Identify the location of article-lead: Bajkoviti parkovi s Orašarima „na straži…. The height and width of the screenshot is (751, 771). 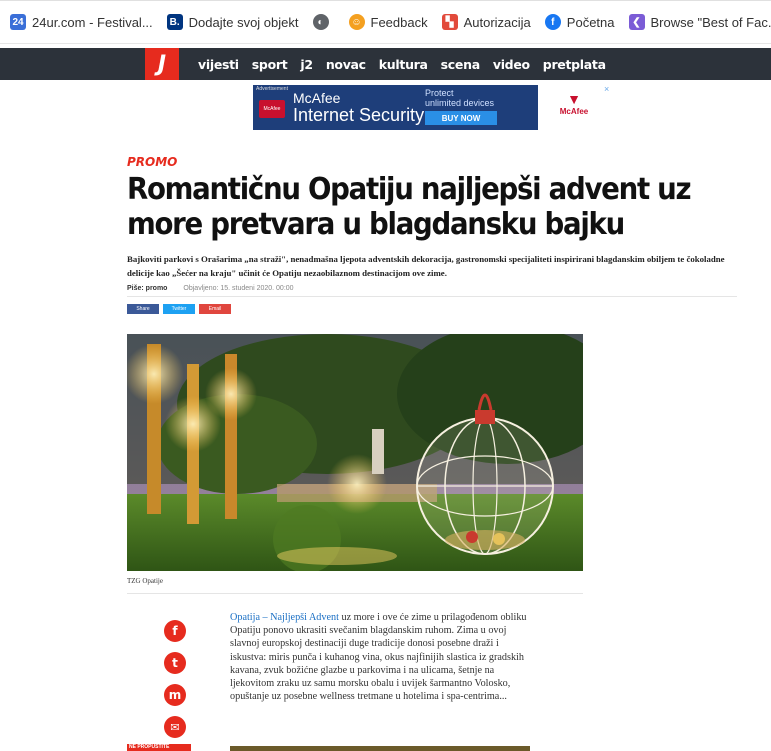
(426, 266).